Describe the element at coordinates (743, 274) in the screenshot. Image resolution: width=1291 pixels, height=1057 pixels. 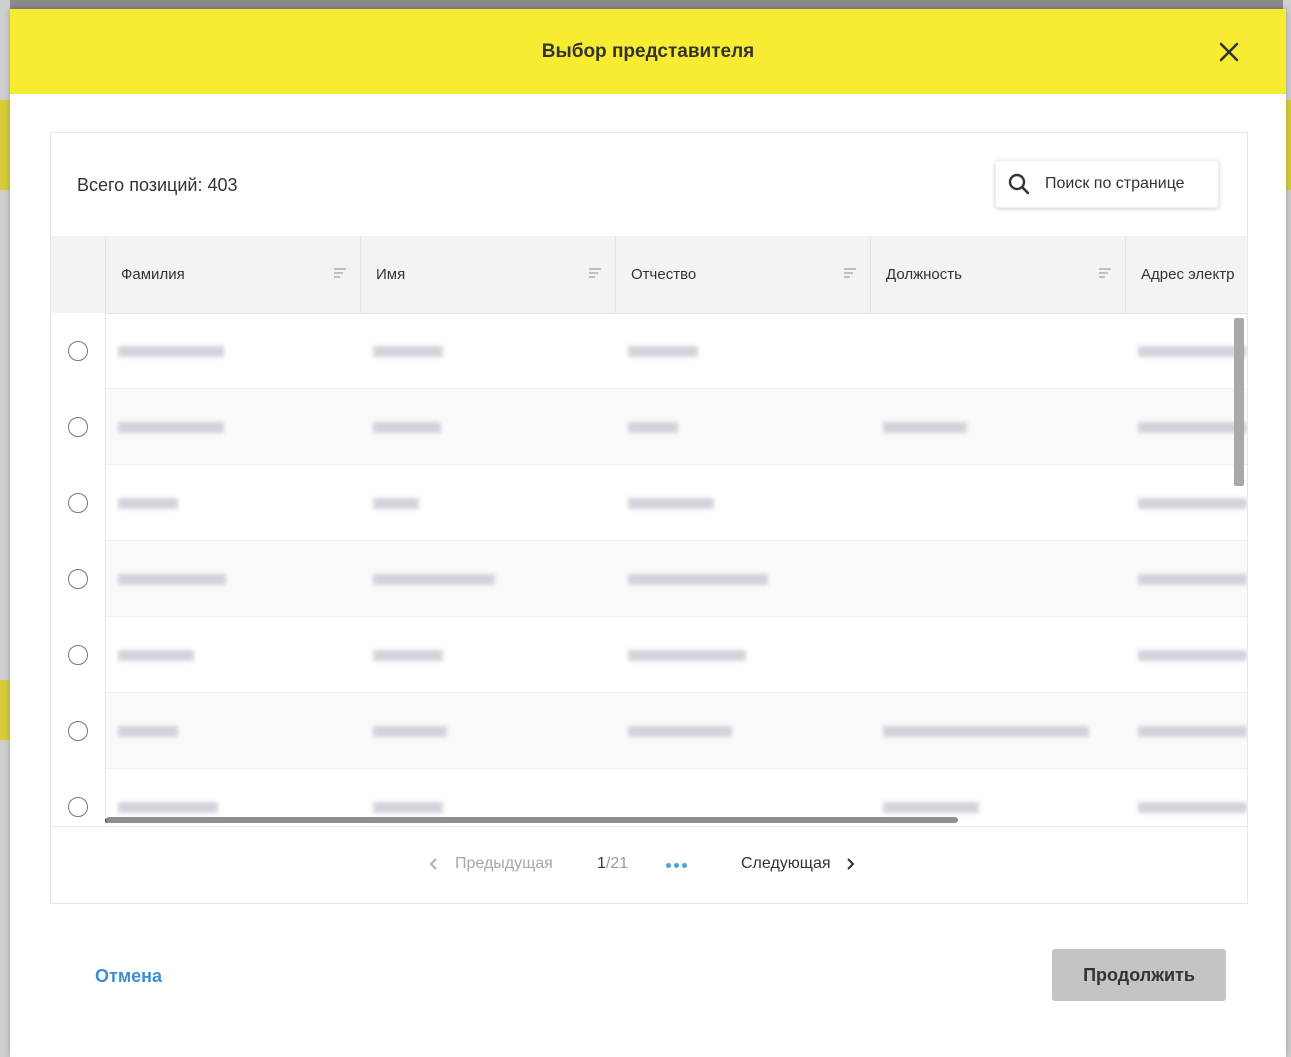
I see `column-header-patronymic: Отчество` at that location.